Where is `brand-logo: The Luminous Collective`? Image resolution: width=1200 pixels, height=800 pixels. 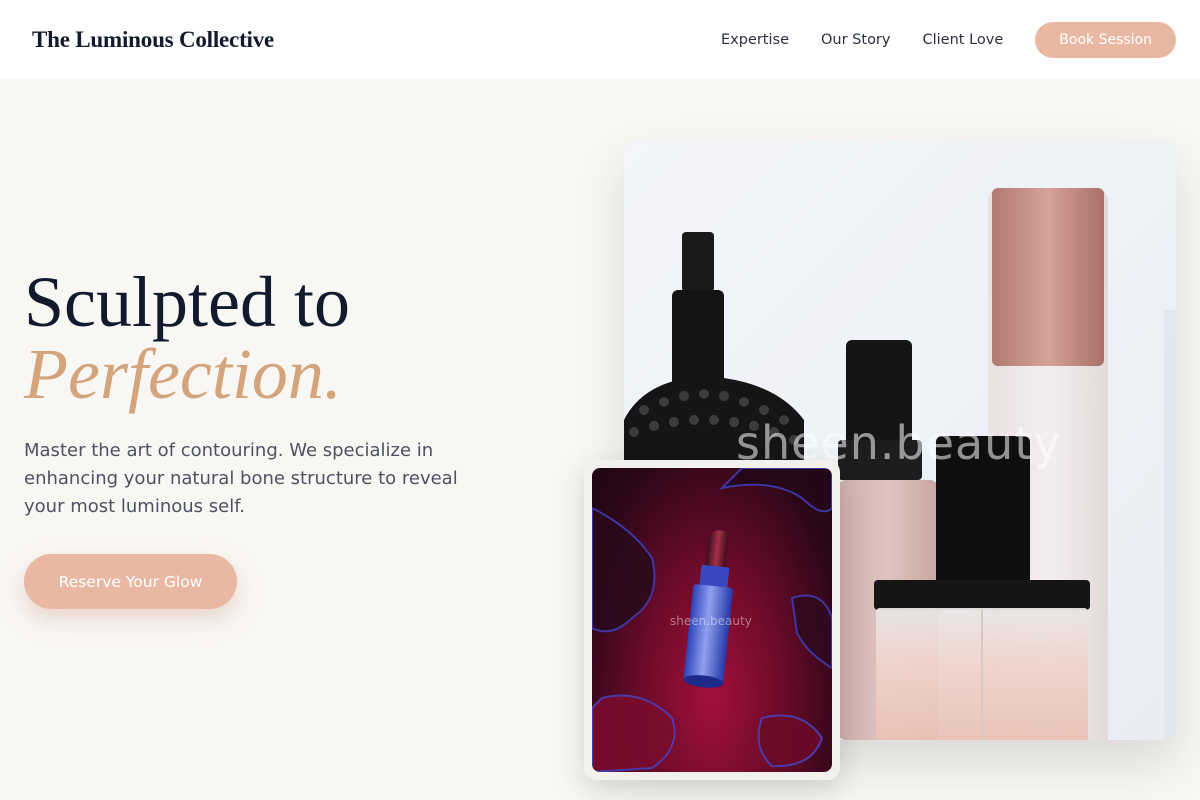 brand-logo: The Luminous Collective is located at coordinates (153, 40).